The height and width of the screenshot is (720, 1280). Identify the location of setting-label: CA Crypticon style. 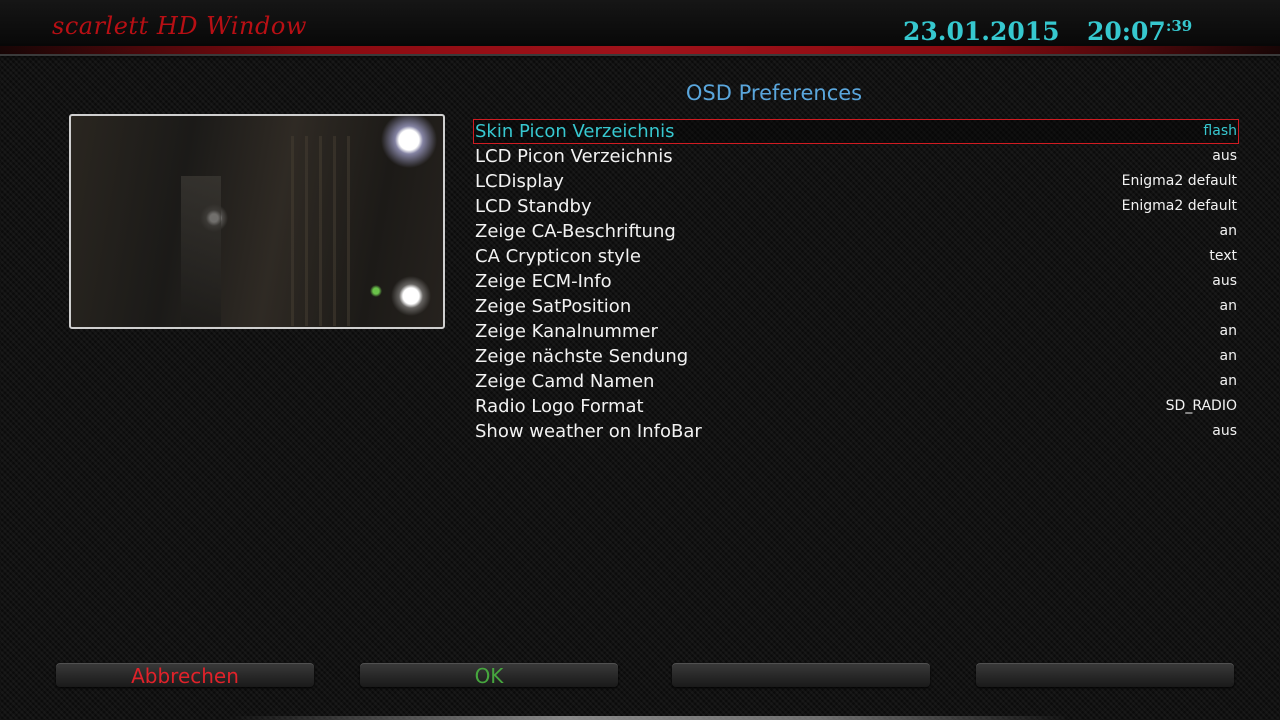
(558, 256).